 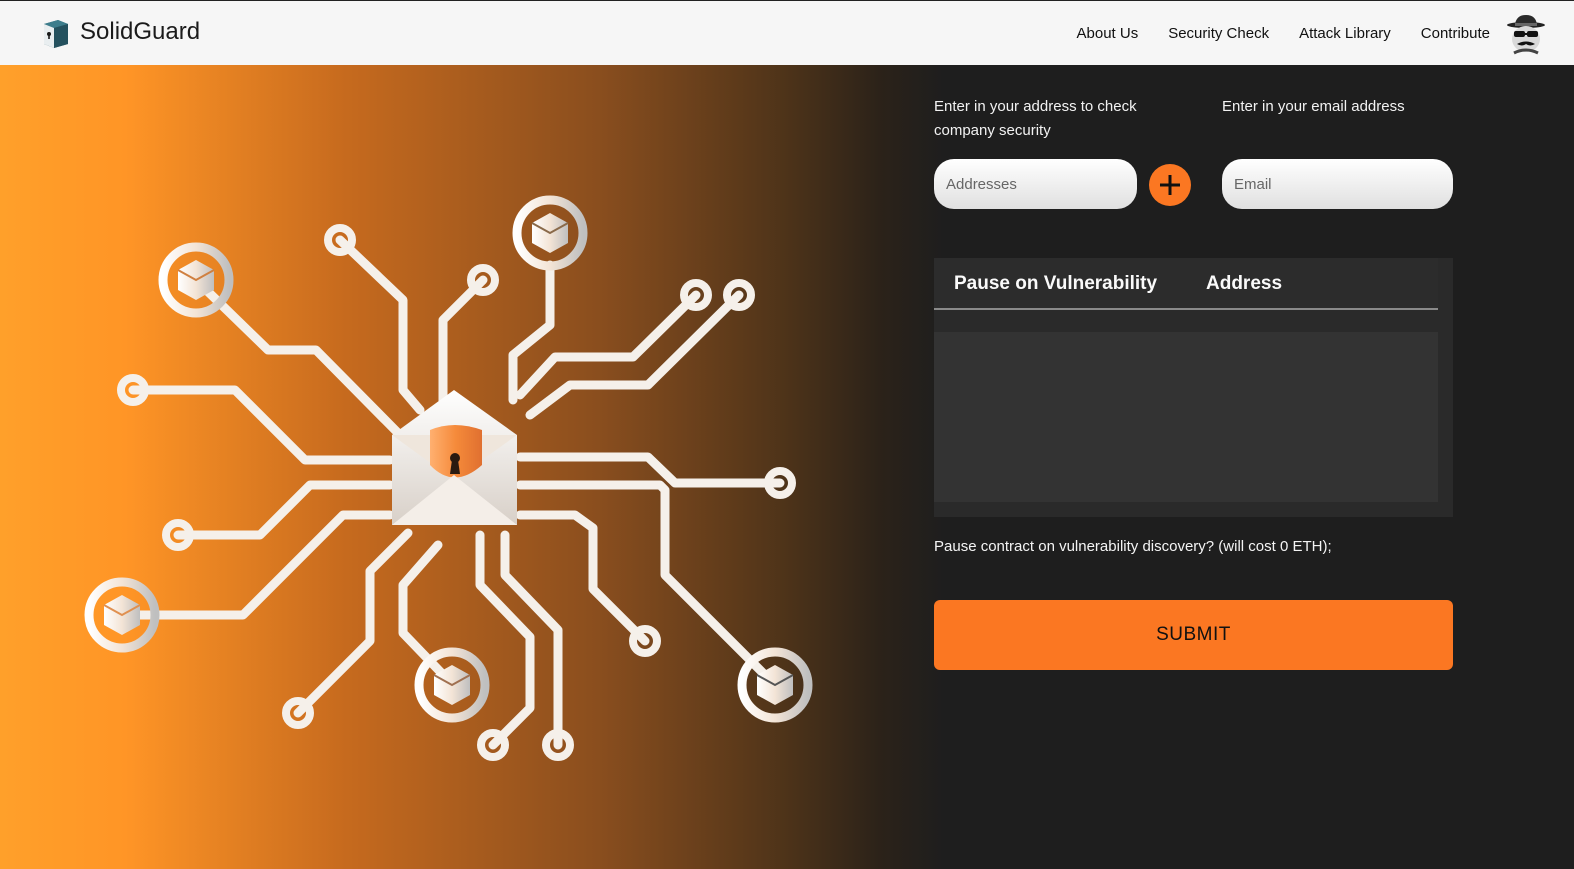 I want to click on column-header-pause: Pause on Vulnerability, so click(x=1056, y=283).